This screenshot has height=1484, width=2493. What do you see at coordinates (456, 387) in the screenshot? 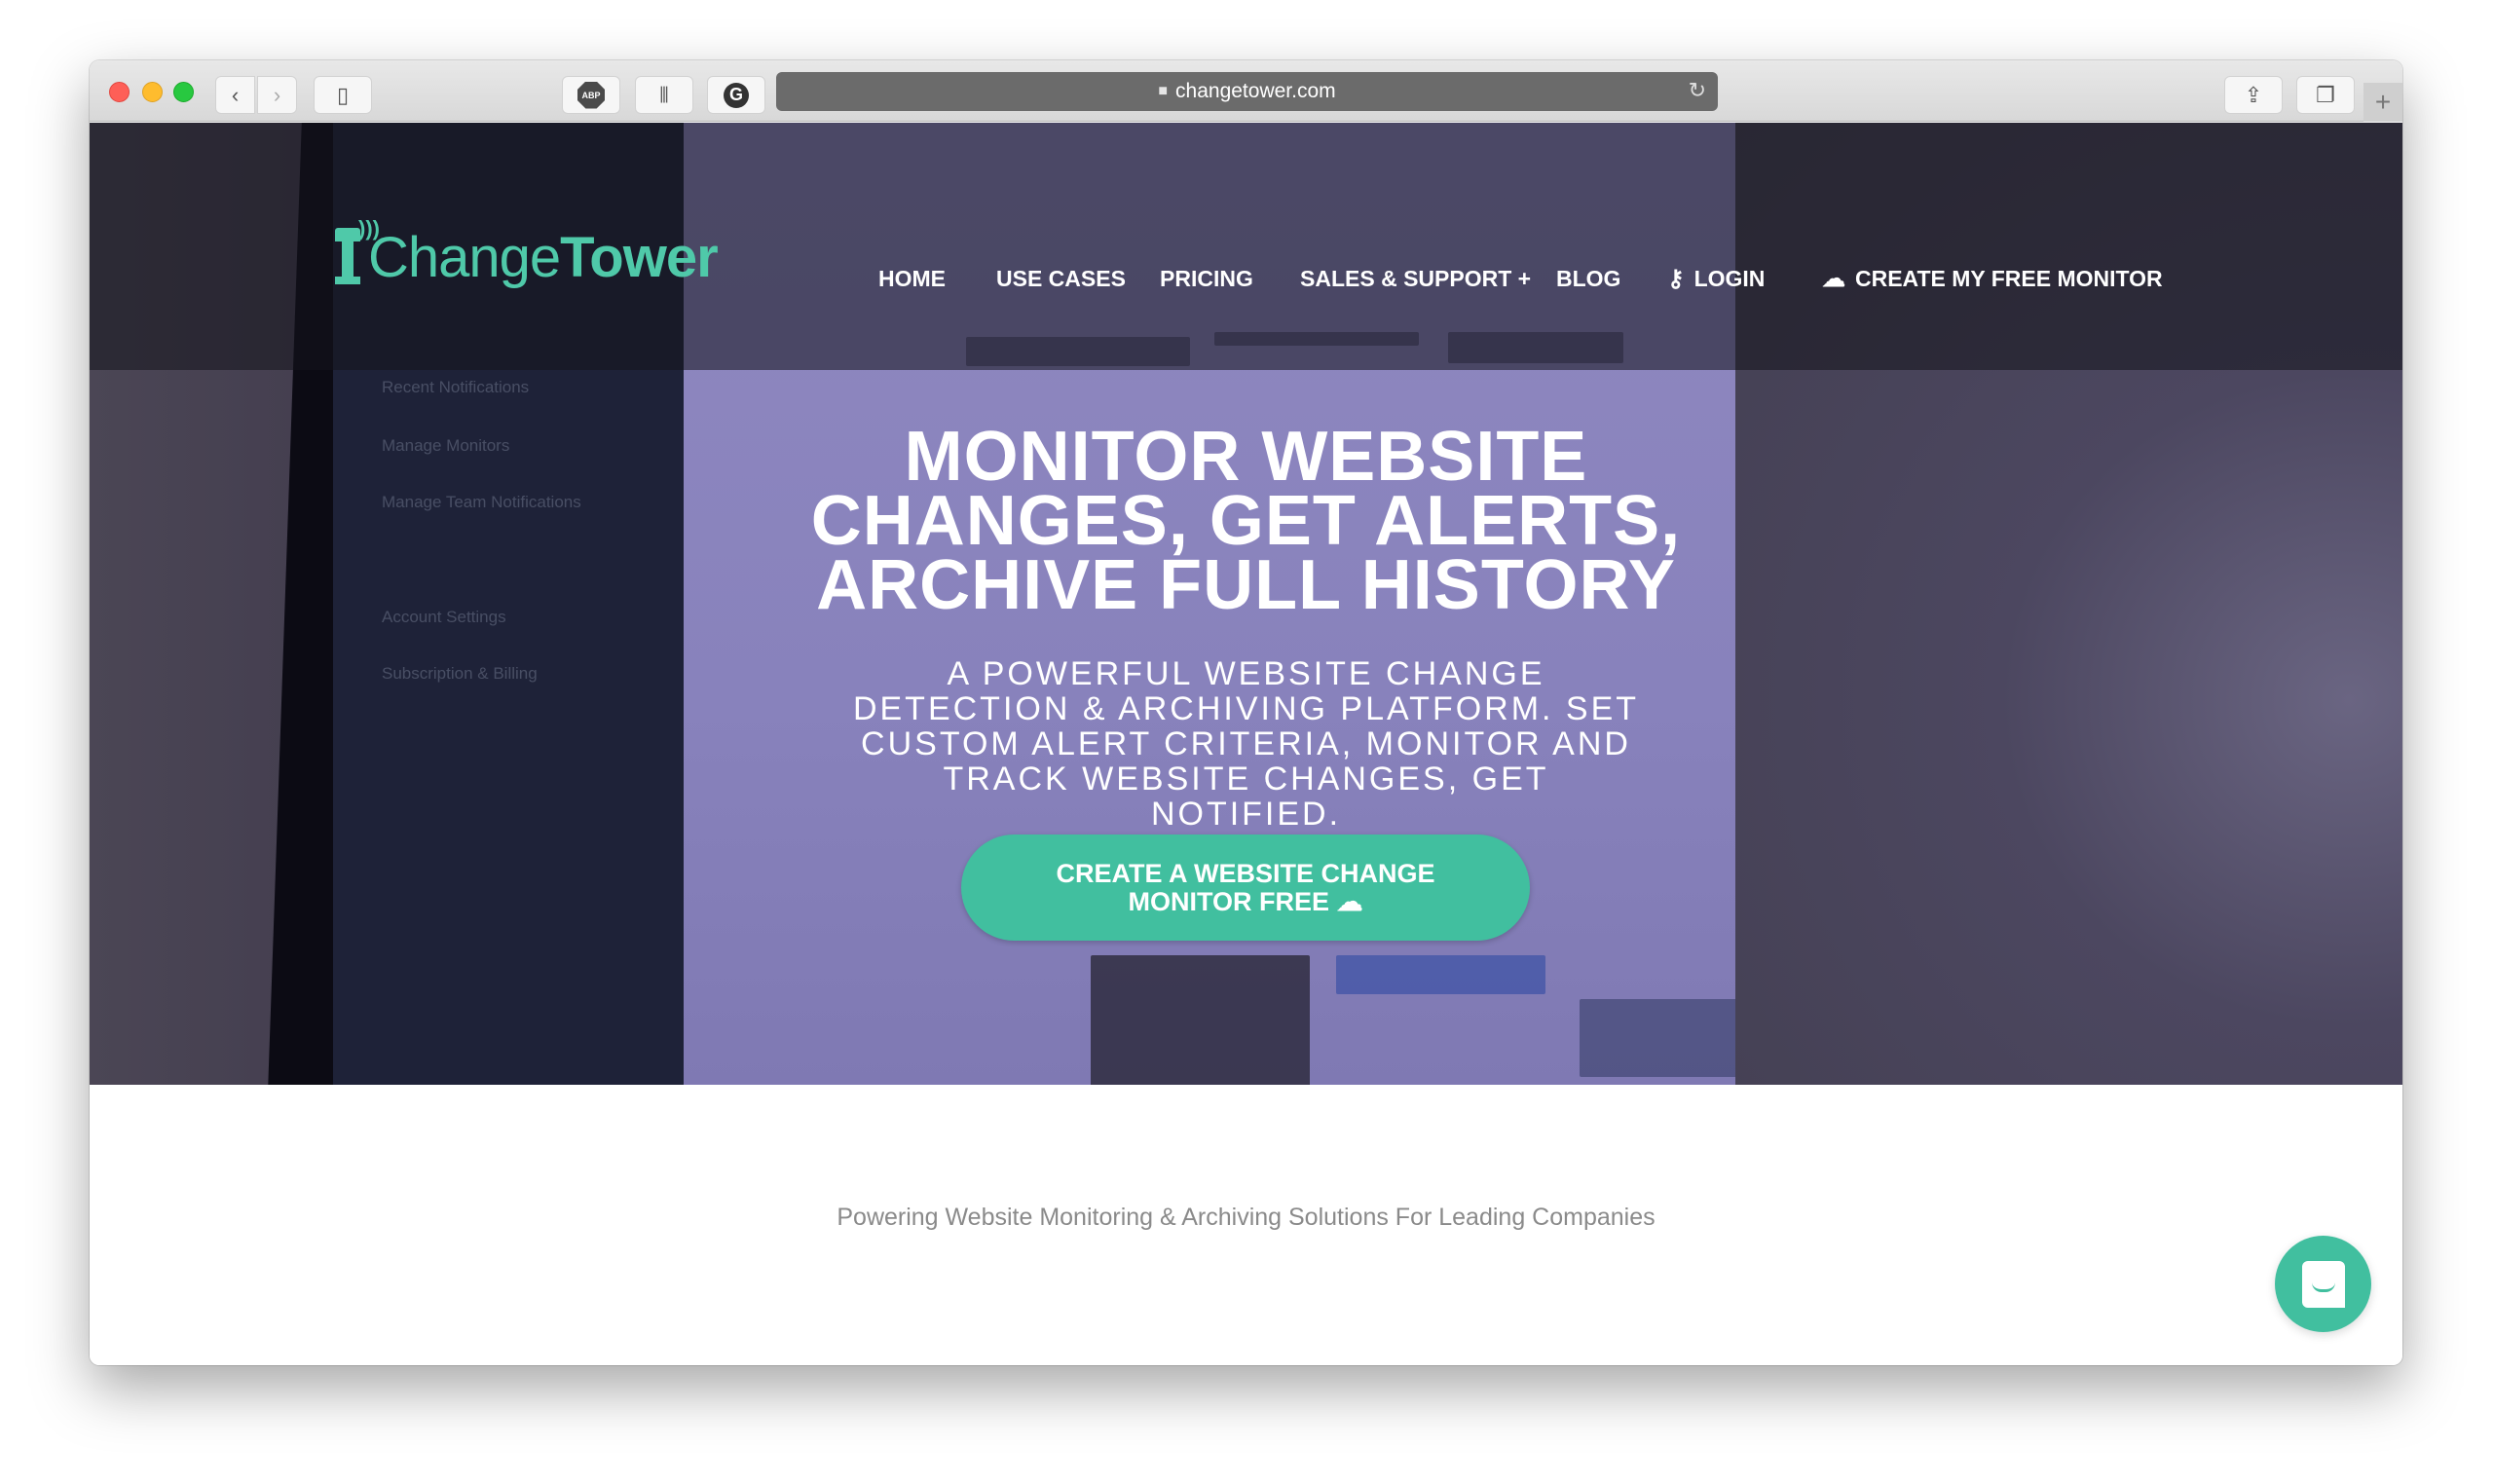
I see `bg-screen-item: Recent Notifications` at bounding box center [456, 387].